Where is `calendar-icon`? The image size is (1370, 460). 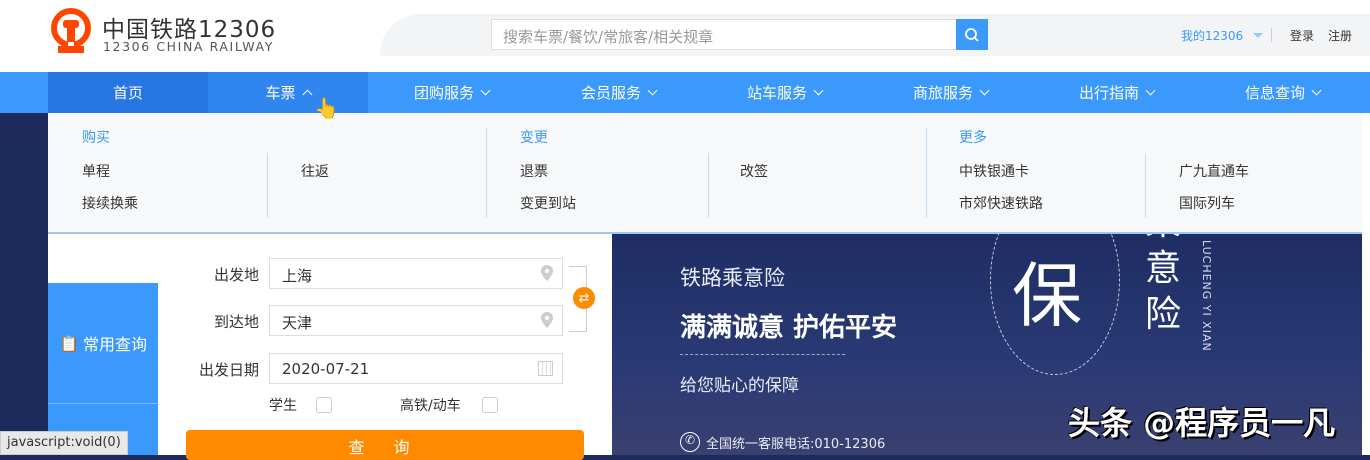 calendar-icon is located at coordinates (545, 368).